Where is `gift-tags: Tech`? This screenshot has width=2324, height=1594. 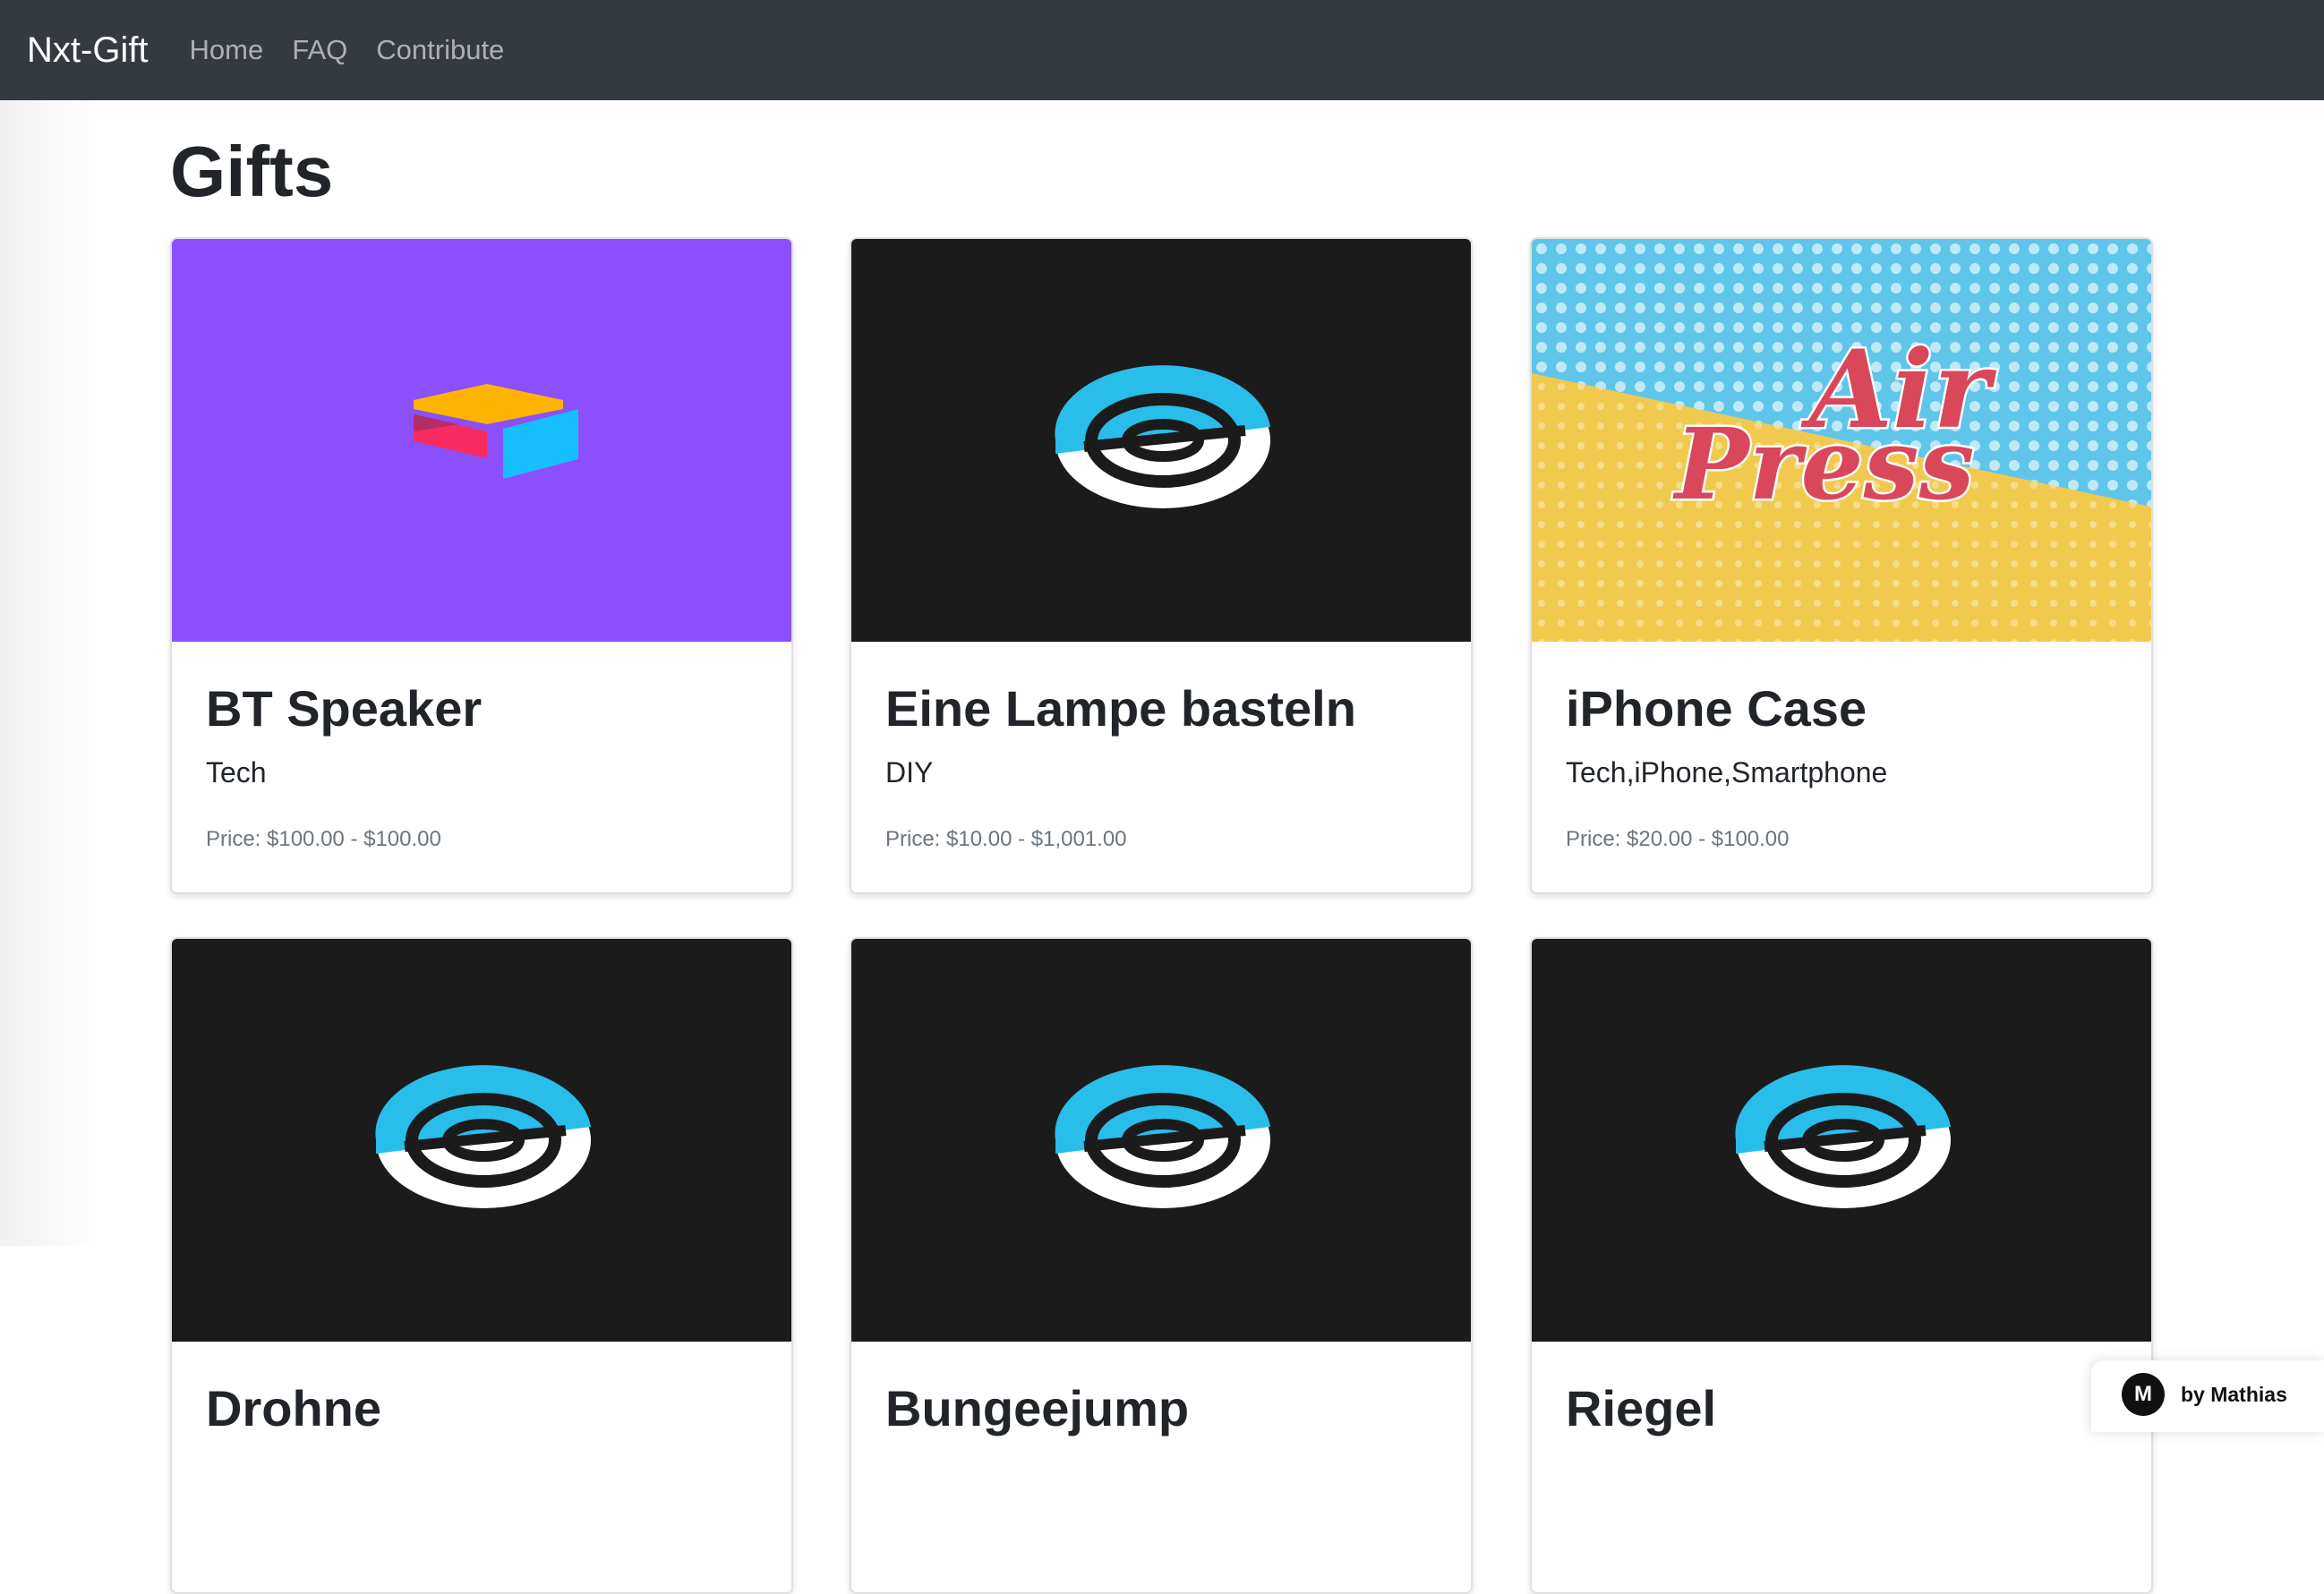 gift-tags: Tech is located at coordinates (236, 772).